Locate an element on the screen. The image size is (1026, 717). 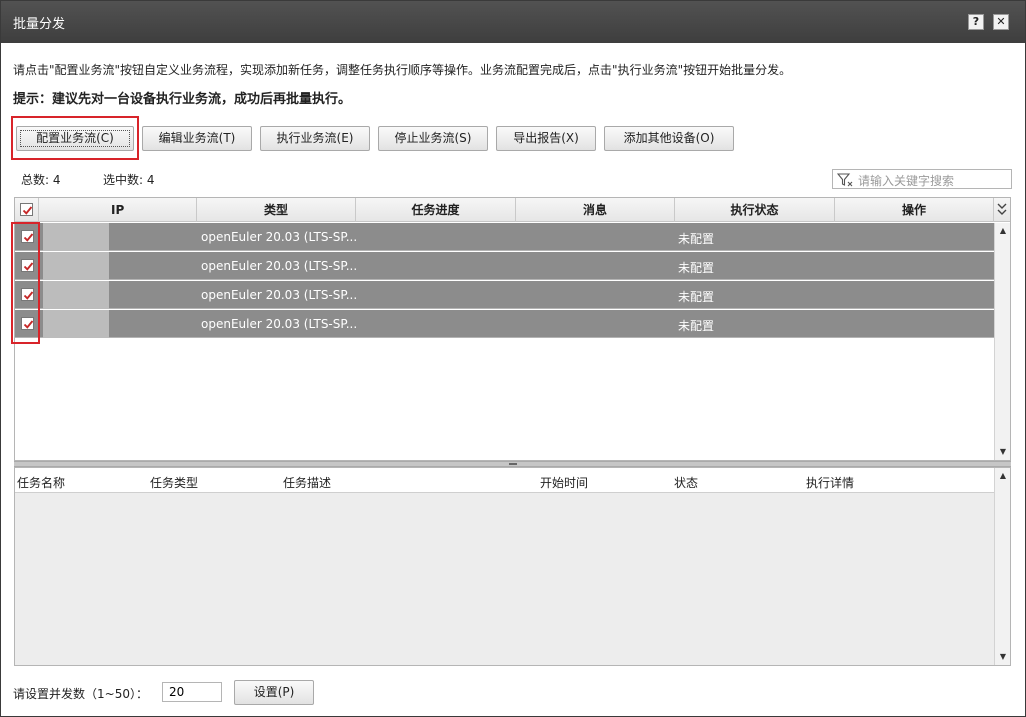
column-header-progress: 任务进度 is located at coordinates (436, 210).